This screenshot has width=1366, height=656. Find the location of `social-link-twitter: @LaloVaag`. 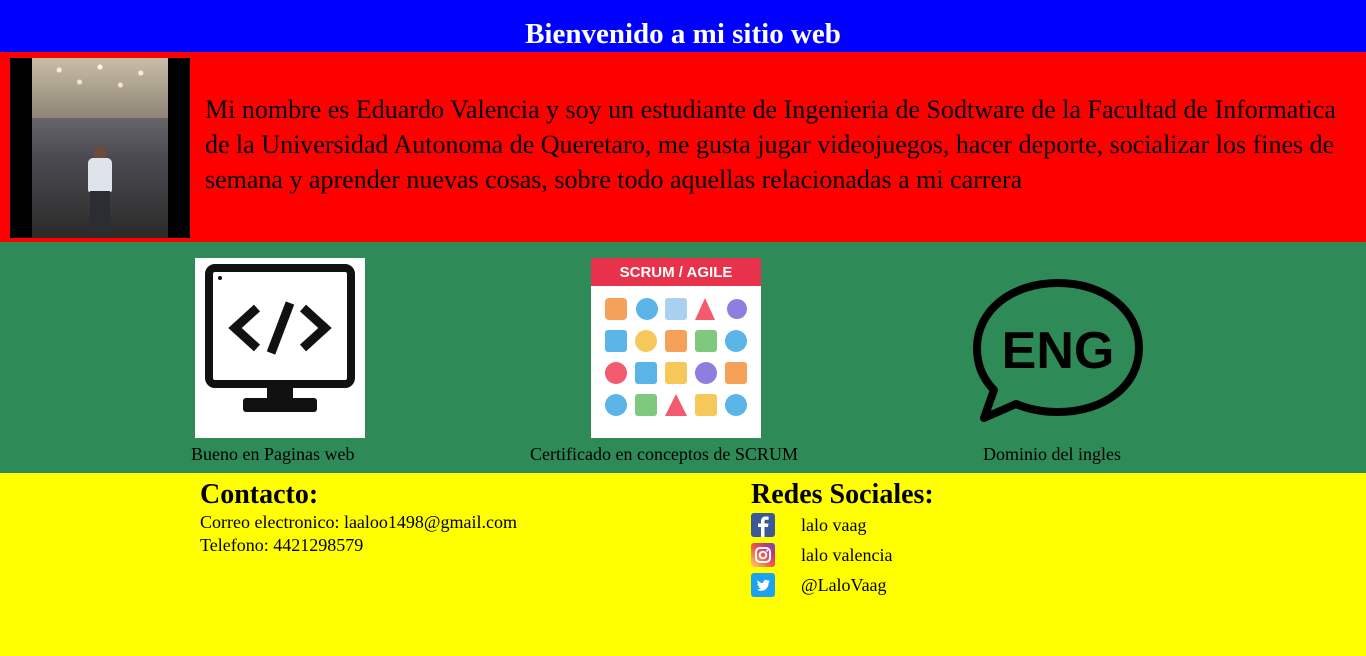

social-link-twitter: @LaloVaag is located at coordinates (842, 586).